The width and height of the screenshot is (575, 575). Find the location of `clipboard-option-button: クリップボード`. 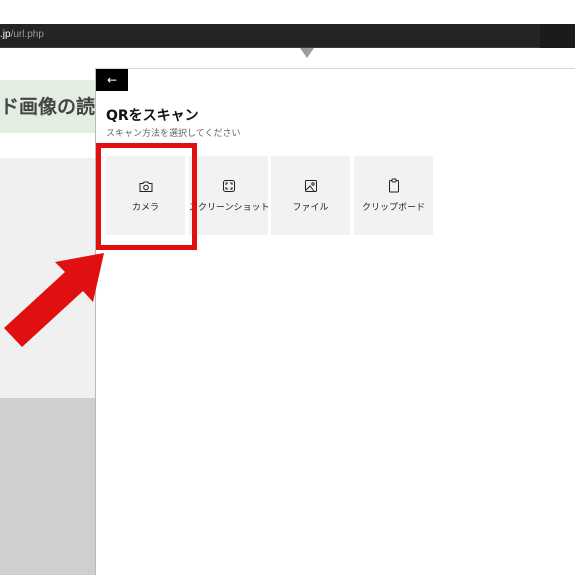

clipboard-option-button: クリップボード is located at coordinates (393, 195).